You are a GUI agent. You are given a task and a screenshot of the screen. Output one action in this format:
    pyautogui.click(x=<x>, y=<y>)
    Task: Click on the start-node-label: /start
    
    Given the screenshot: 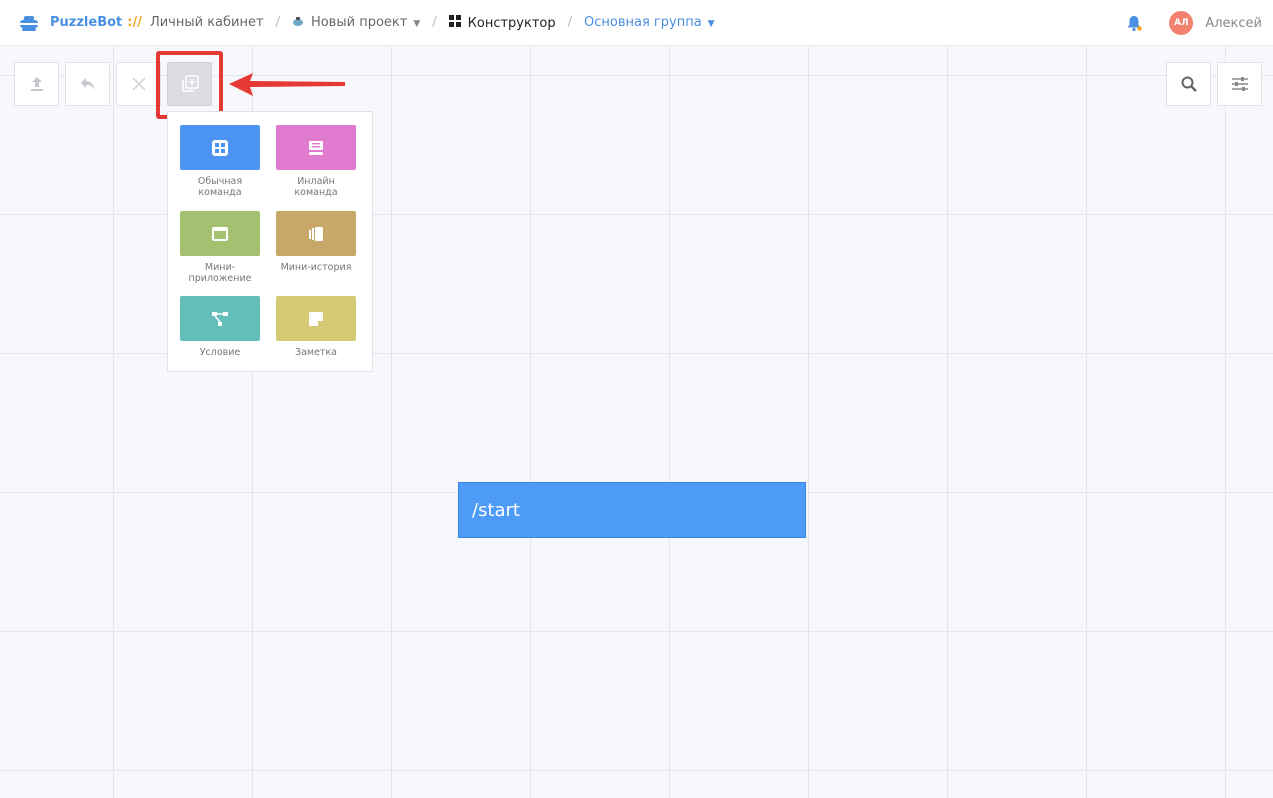 What is the action you would take?
    pyautogui.click(x=496, y=510)
    